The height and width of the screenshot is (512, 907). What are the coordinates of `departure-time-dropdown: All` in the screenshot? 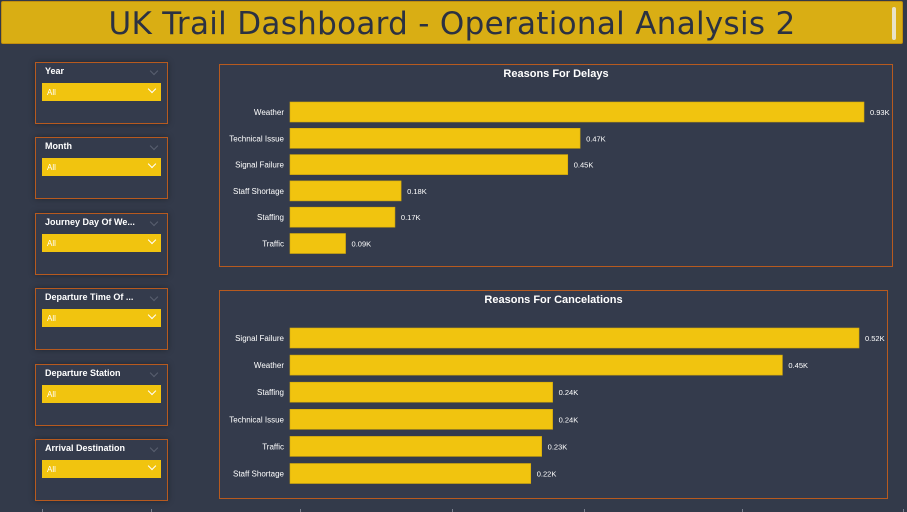 It's located at (101, 318).